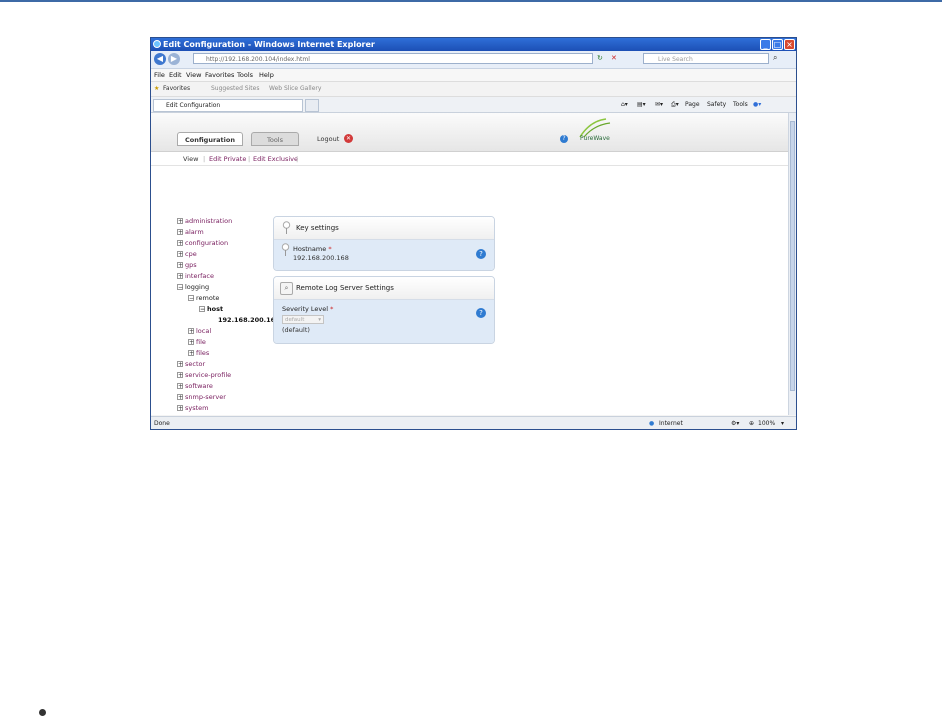  What do you see at coordinates (175, 75) in the screenshot?
I see `menu-edit: Edit` at bounding box center [175, 75].